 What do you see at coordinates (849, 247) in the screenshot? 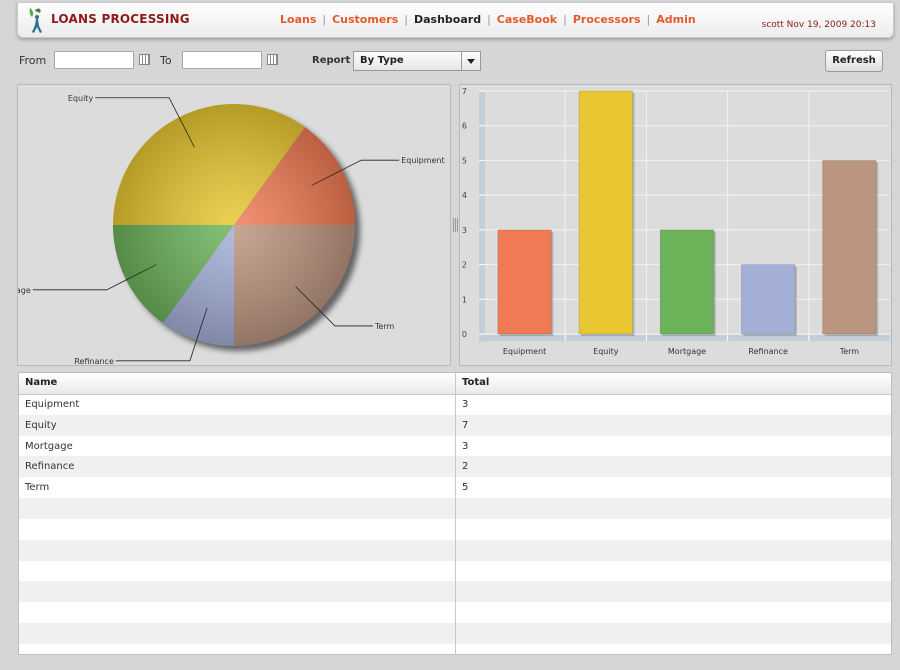
I see `bar-term` at bounding box center [849, 247].